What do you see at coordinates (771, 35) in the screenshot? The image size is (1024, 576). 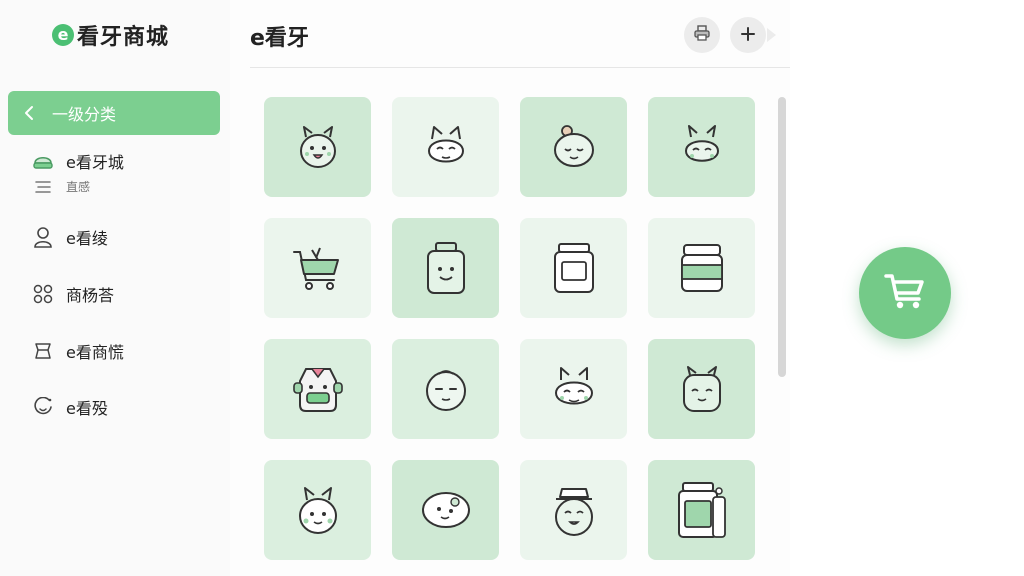 I see `add-button-tail` at bounding box center [771, 35].